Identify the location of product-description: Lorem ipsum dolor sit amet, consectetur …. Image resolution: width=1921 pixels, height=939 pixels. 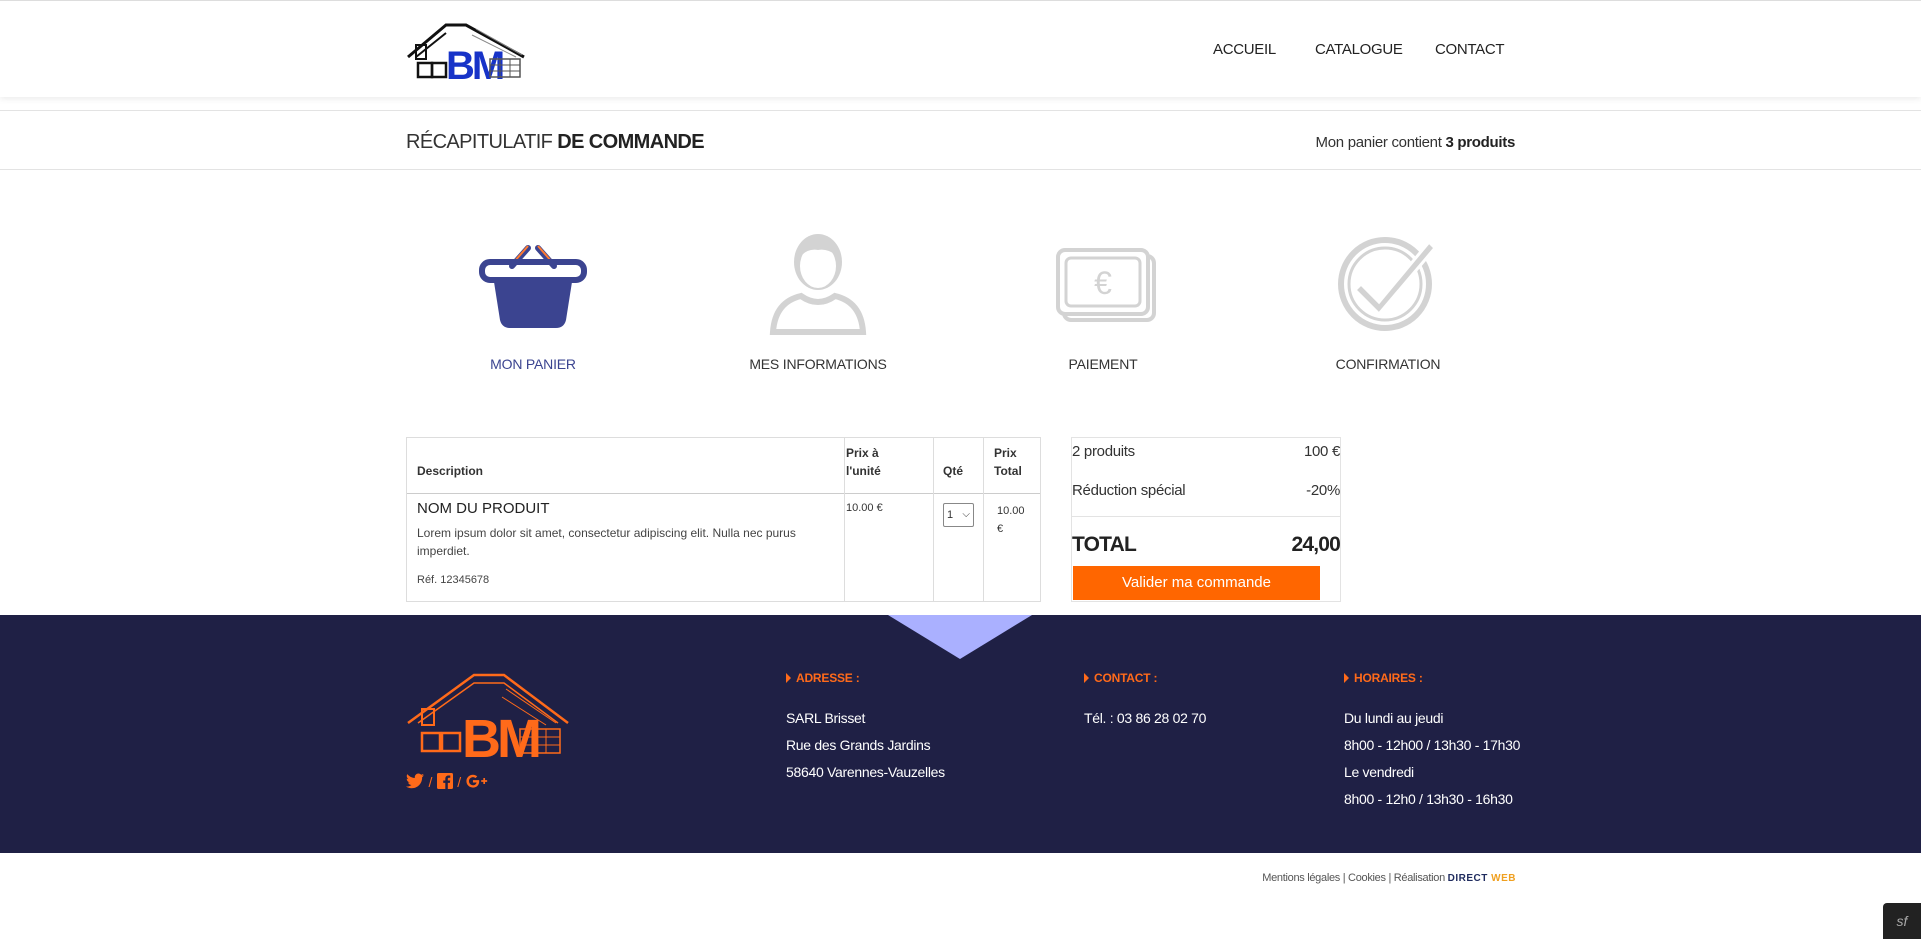
(606, 542).